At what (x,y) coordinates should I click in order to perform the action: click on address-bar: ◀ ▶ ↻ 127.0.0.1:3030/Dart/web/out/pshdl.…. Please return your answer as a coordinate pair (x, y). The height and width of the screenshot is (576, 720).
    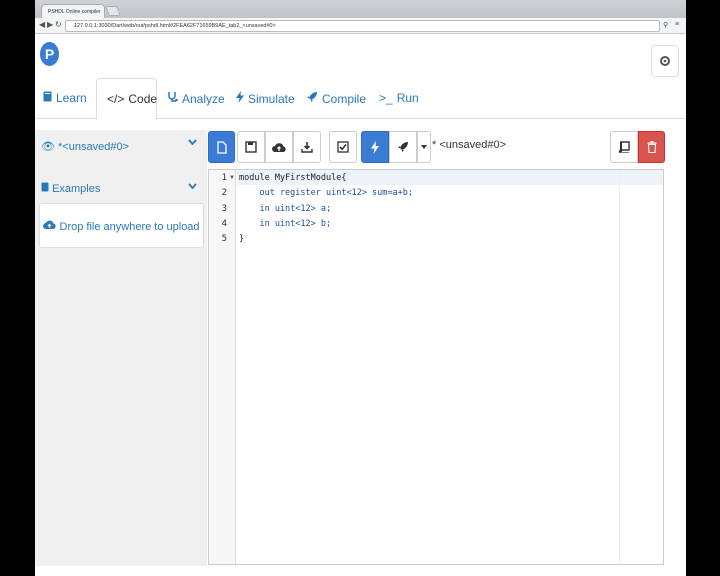
    Looking at the image, I should click on (360, 26).